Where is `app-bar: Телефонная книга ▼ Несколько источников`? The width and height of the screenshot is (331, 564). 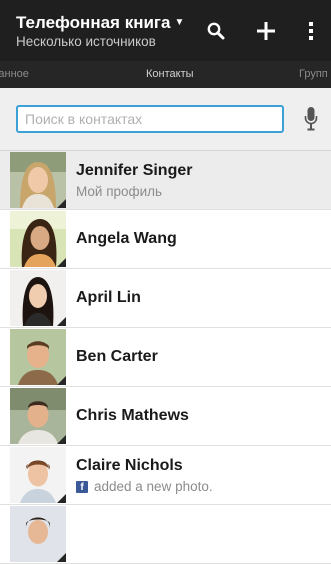 app-bar: Телефонная книга ▼ Несколько источников is located at coordinates (165, 30).